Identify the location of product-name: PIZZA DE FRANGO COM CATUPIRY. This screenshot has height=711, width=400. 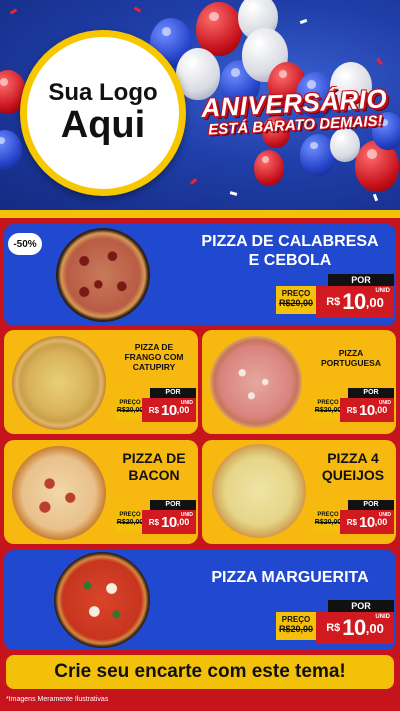
(154, 357).